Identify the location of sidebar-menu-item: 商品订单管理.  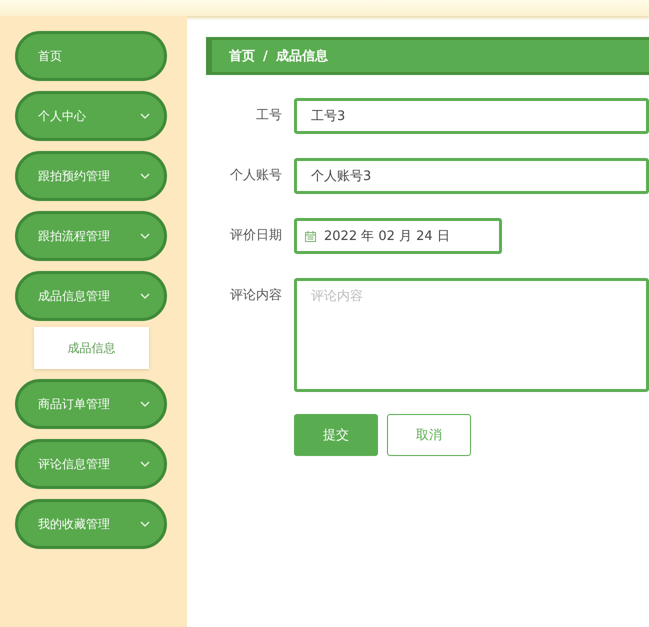
(91, 404).